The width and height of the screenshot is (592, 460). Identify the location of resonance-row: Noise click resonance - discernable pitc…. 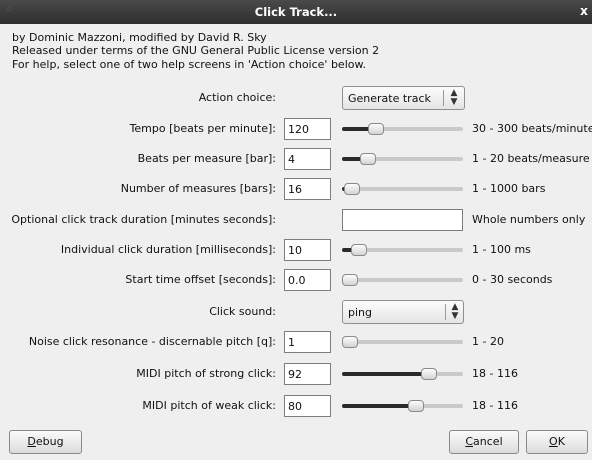
(296, 342).